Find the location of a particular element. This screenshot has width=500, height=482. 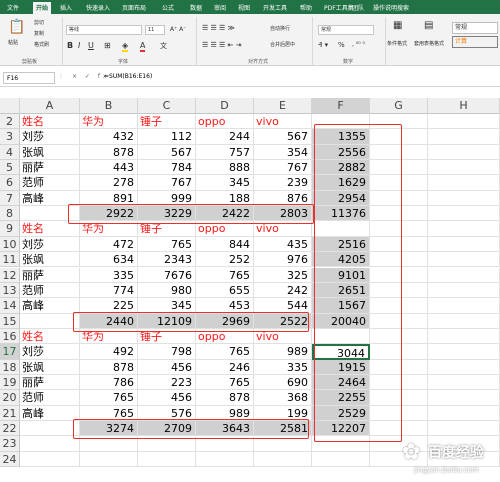

cell-H17 is located at coordinates (464, 352).